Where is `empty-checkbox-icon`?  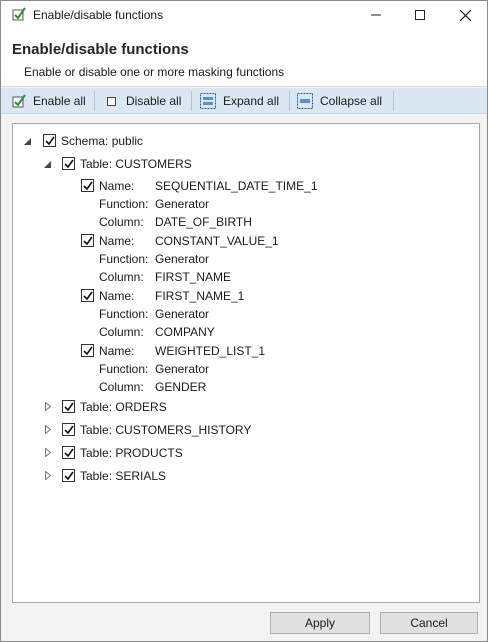
empty-checkbox-icon is located at coordinates (111, 101).